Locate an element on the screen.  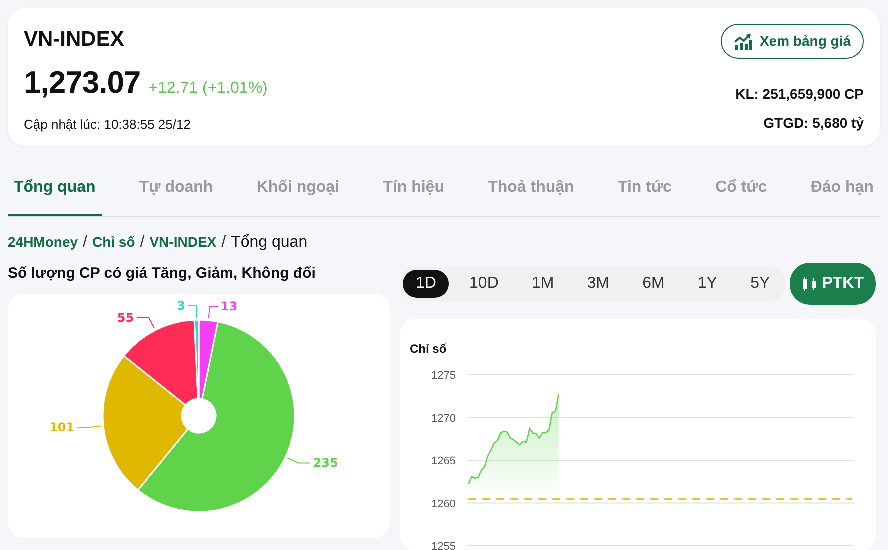
axis-tick-label: 1265 is located at coordinates (444, 462).